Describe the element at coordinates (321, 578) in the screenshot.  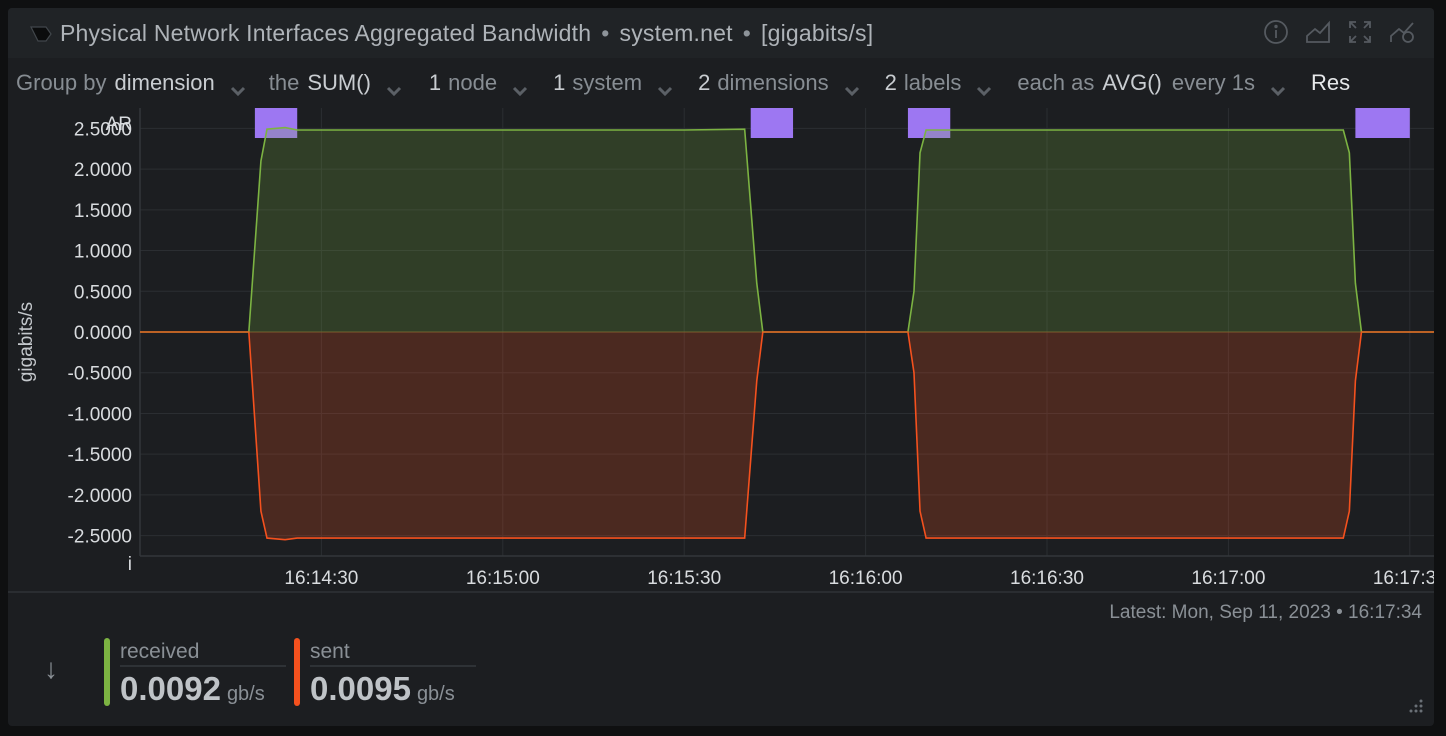
I see `x-tick-label: 16:14:30` at that location.